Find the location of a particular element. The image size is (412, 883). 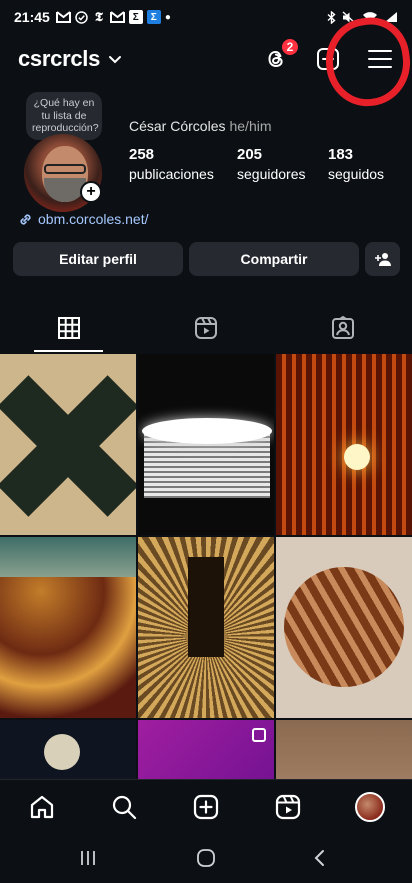

home-circle-icon is located at coordinates (206, 858).